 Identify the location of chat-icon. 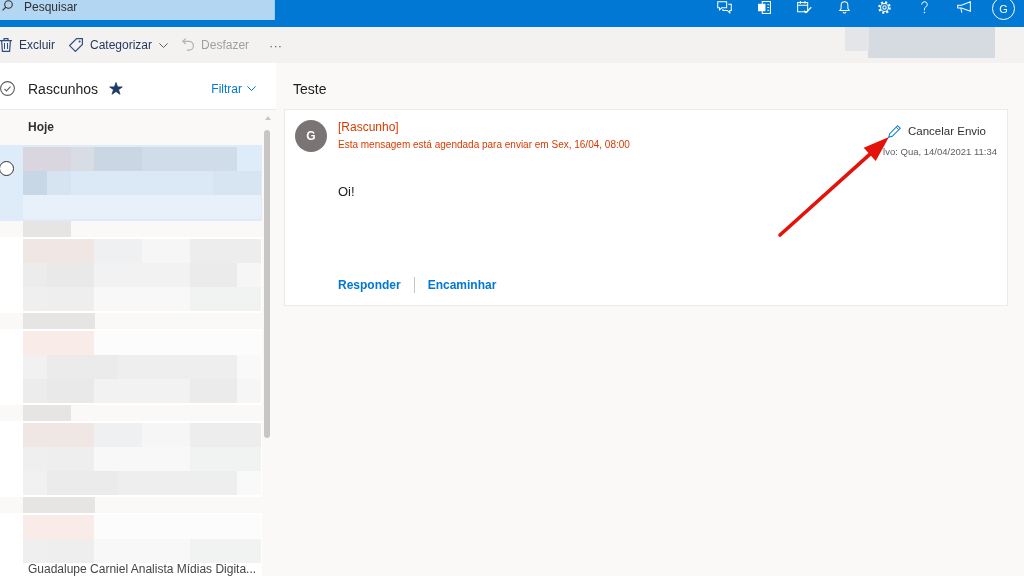
(724, 7).